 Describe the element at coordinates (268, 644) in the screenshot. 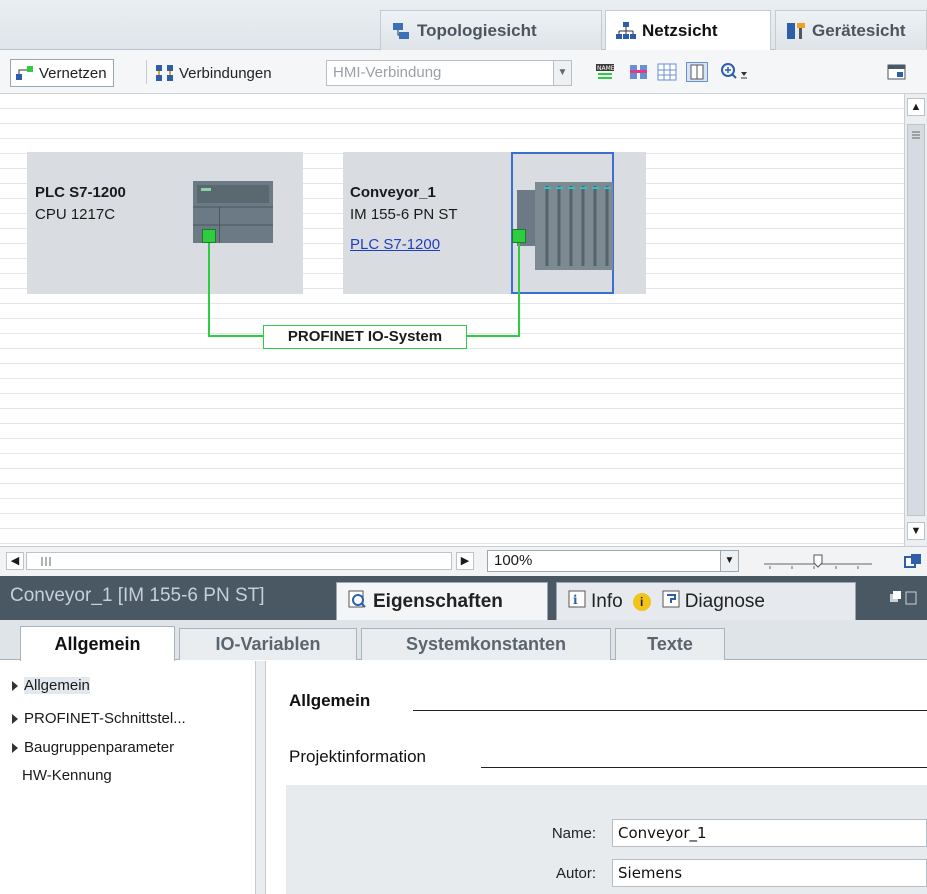

I see `subtab-io-variables: IO-Variablen` at that location.